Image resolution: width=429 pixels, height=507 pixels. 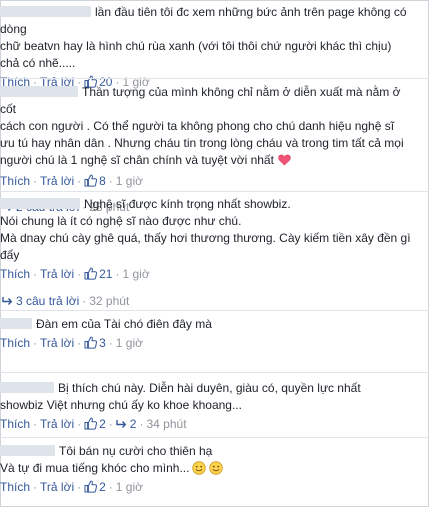 I want to click on like-count-link: 8, so click(x=95, y=181).